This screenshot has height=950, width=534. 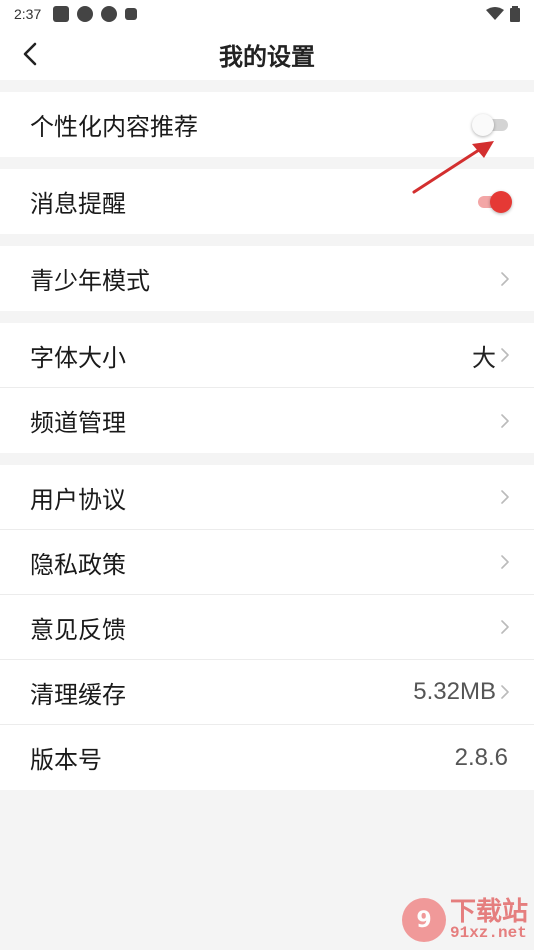 I want to click on settings-row-label: 隐私政策, so click(x=78, y=564).